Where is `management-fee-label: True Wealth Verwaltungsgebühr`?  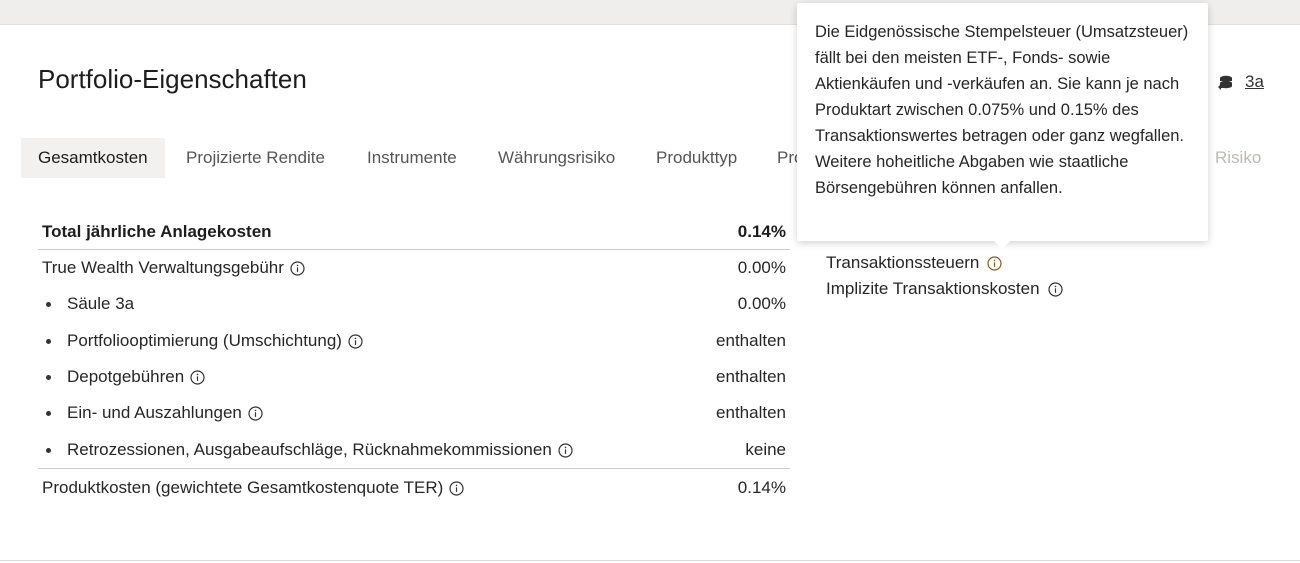
management-fee-label: True Wealth Verwaltungsgebühr is located at coordinates (163, 267).